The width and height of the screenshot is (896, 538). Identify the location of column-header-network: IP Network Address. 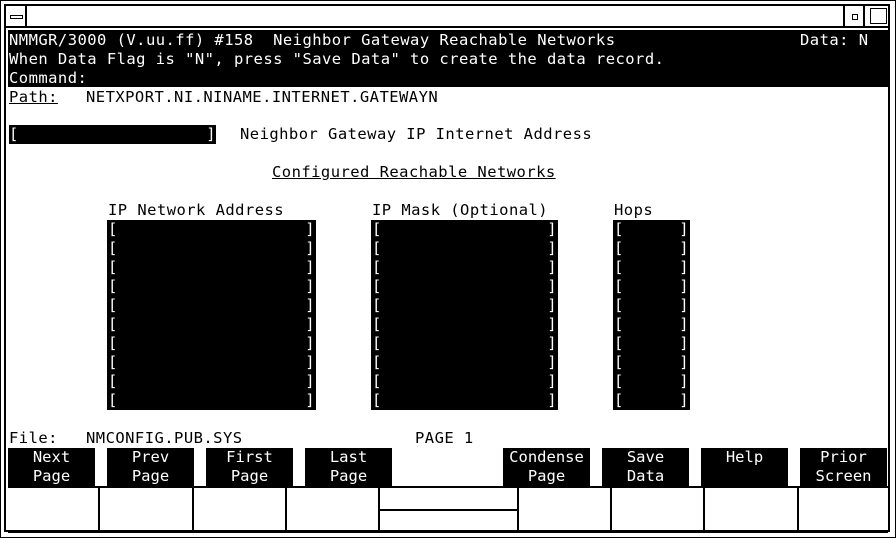
(196, 210).